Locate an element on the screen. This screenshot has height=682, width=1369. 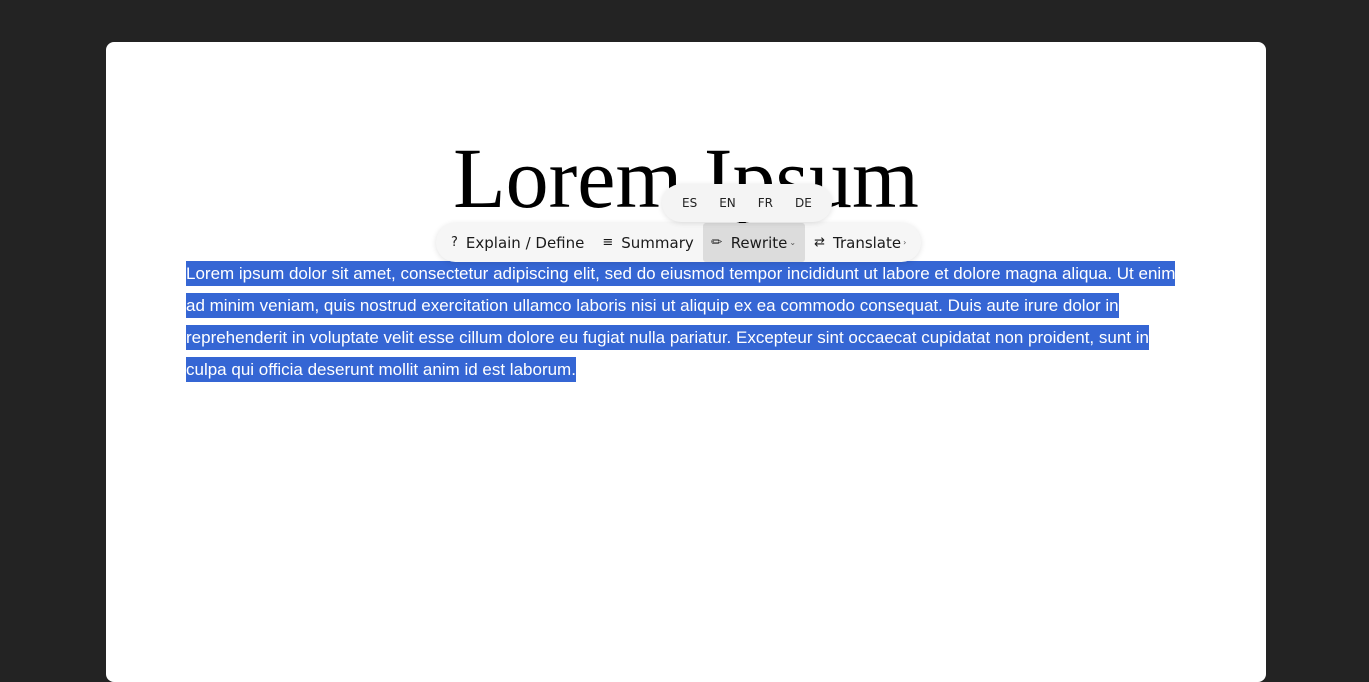
chevron-down-icon: ⌄ is located at coordinates (793, 242).